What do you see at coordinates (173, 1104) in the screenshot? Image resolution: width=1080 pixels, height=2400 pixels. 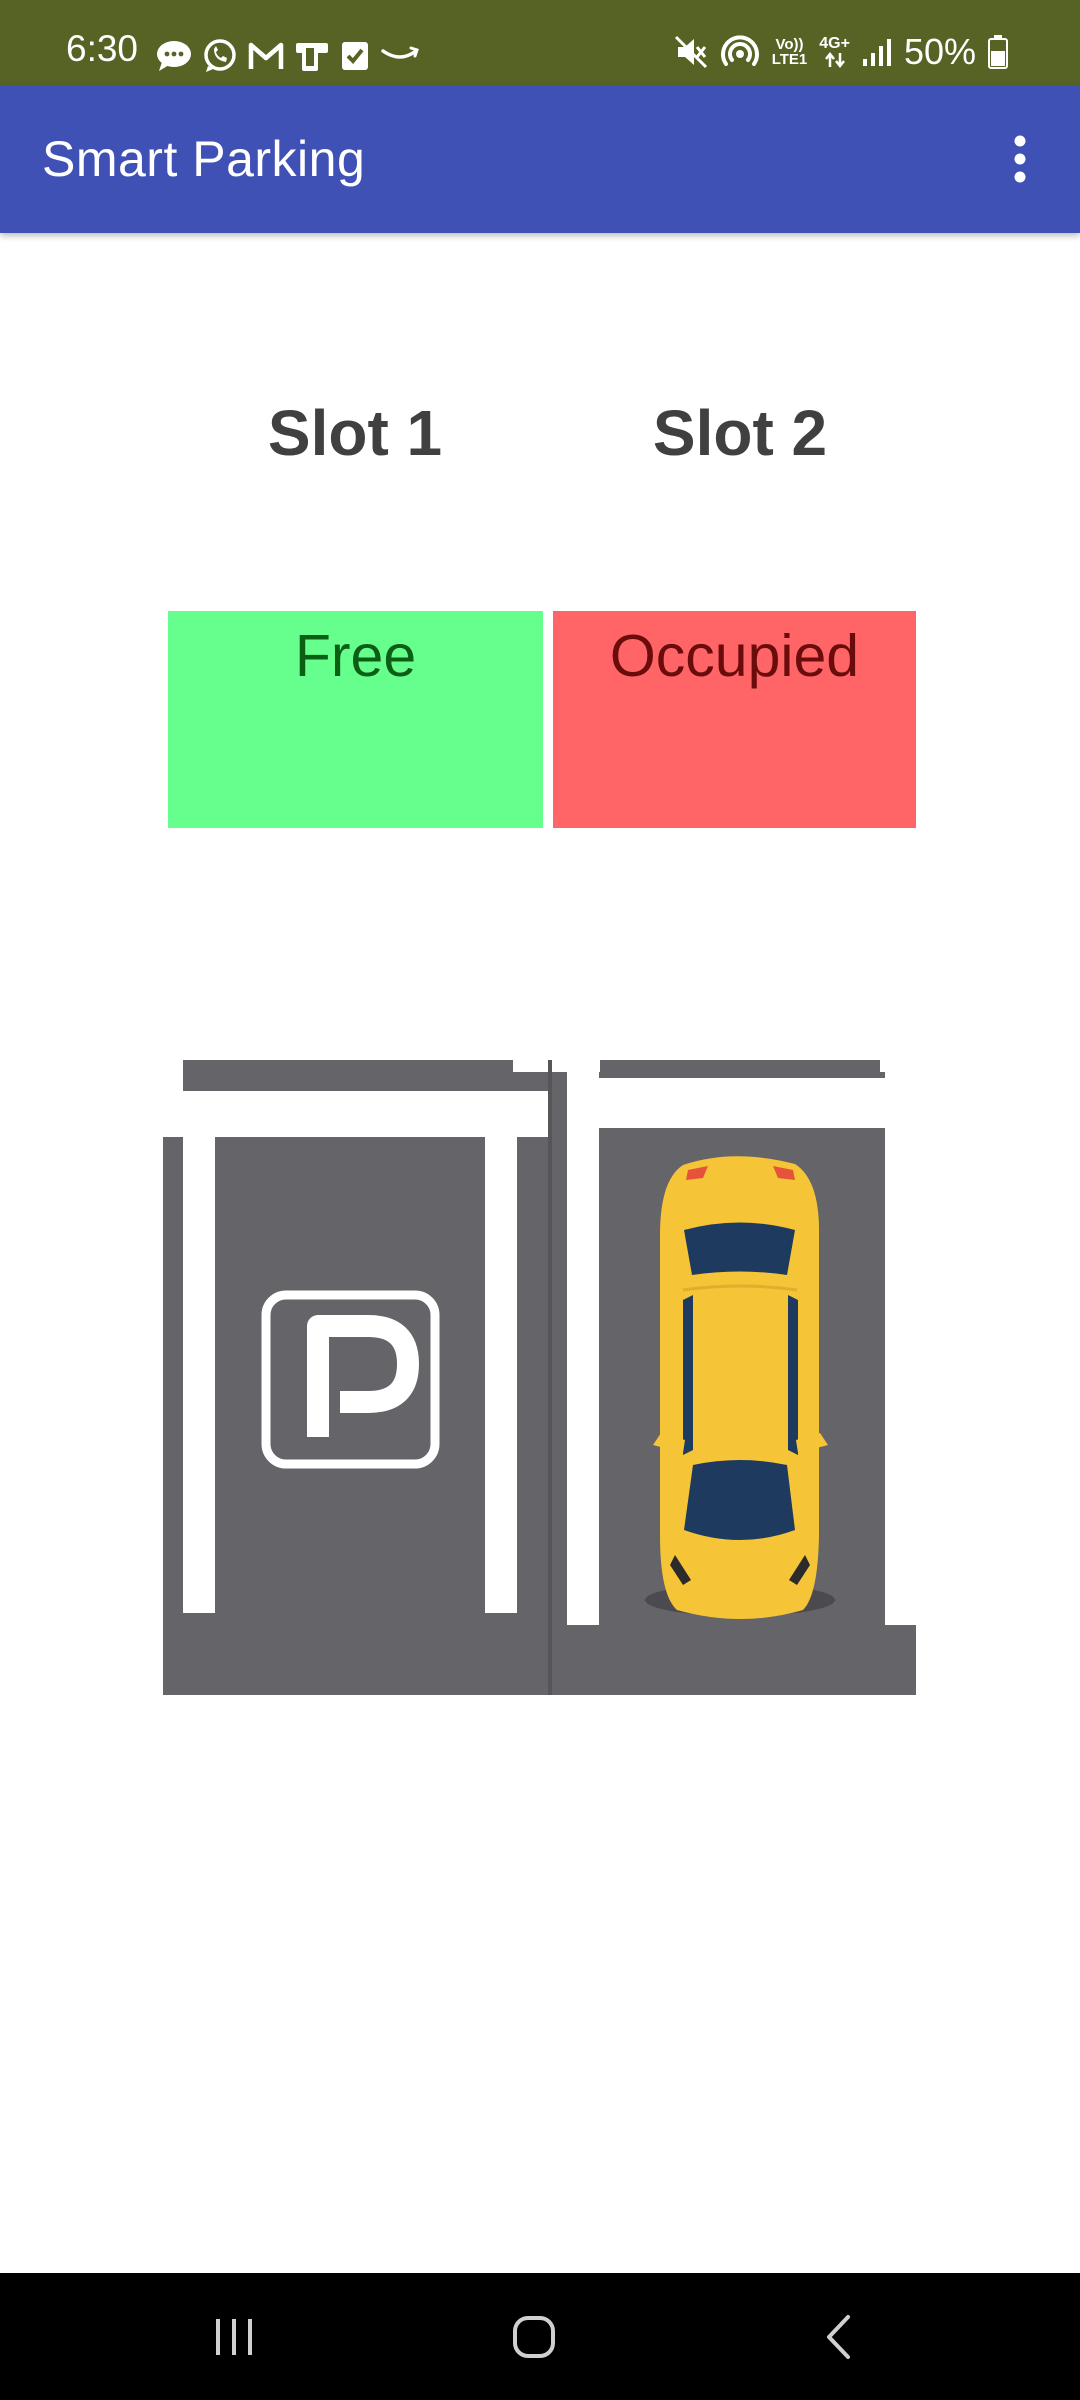 I see `slot-1-left-edge` at bounding box center [173, 1104].